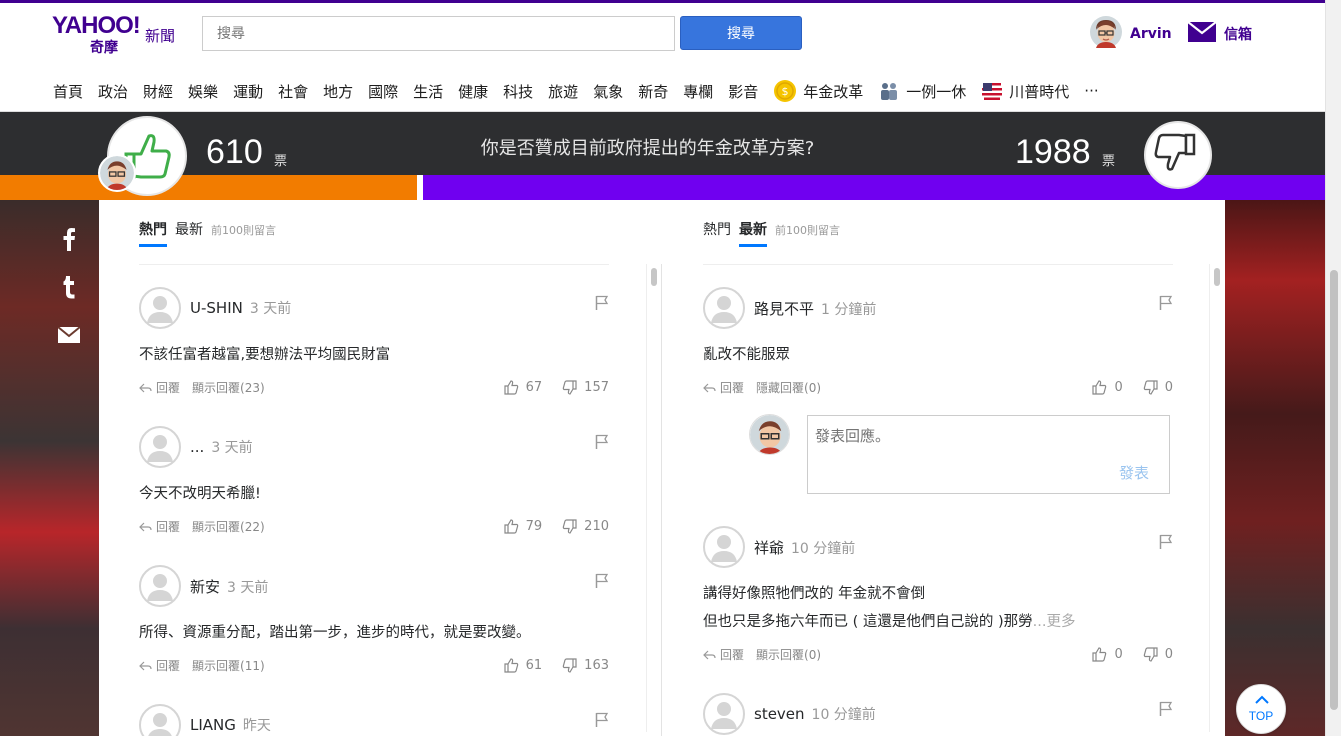 This screenshot has width=1341, height=736. What do you see at coordinates (784, 309) in the screenshot?
I see `comment-author: 路見不平` at bounding box center [784, 309].